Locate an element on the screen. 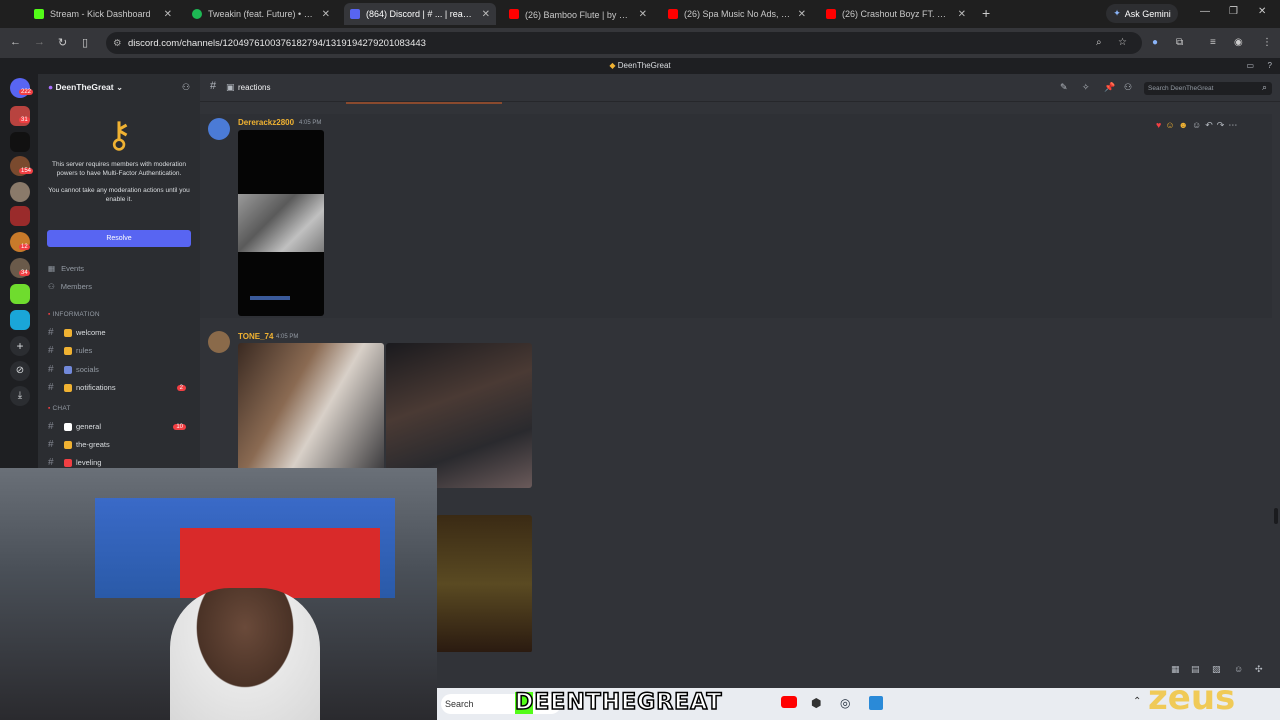 The width and height of the screenshot is (1280, 720). channel-notifications: # notifications 2 is located at coordinates (121, 387).